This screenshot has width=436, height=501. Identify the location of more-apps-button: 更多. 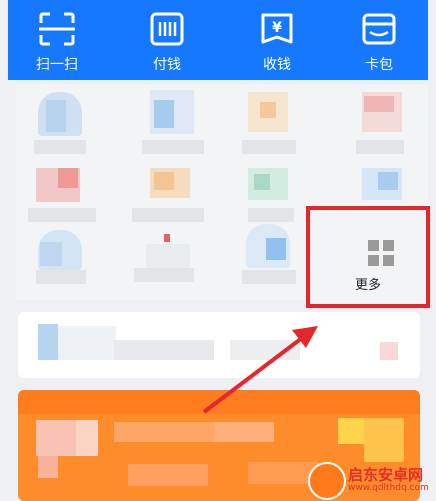
(368, 257).